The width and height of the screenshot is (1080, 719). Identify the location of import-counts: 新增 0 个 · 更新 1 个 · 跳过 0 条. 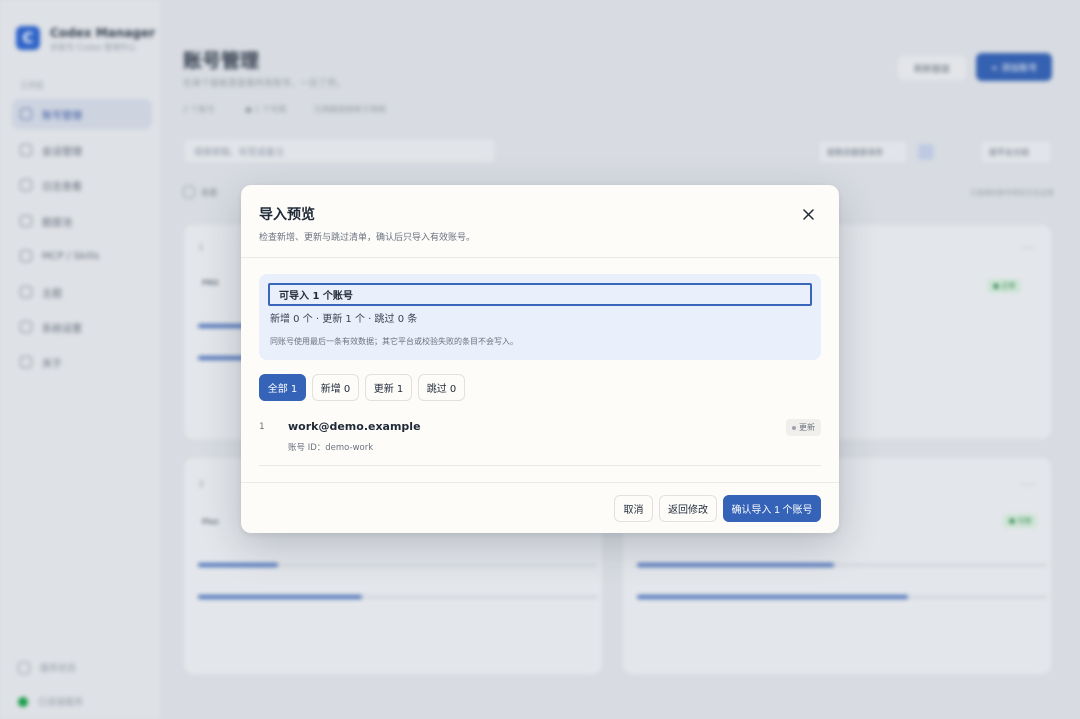
(344, 319).